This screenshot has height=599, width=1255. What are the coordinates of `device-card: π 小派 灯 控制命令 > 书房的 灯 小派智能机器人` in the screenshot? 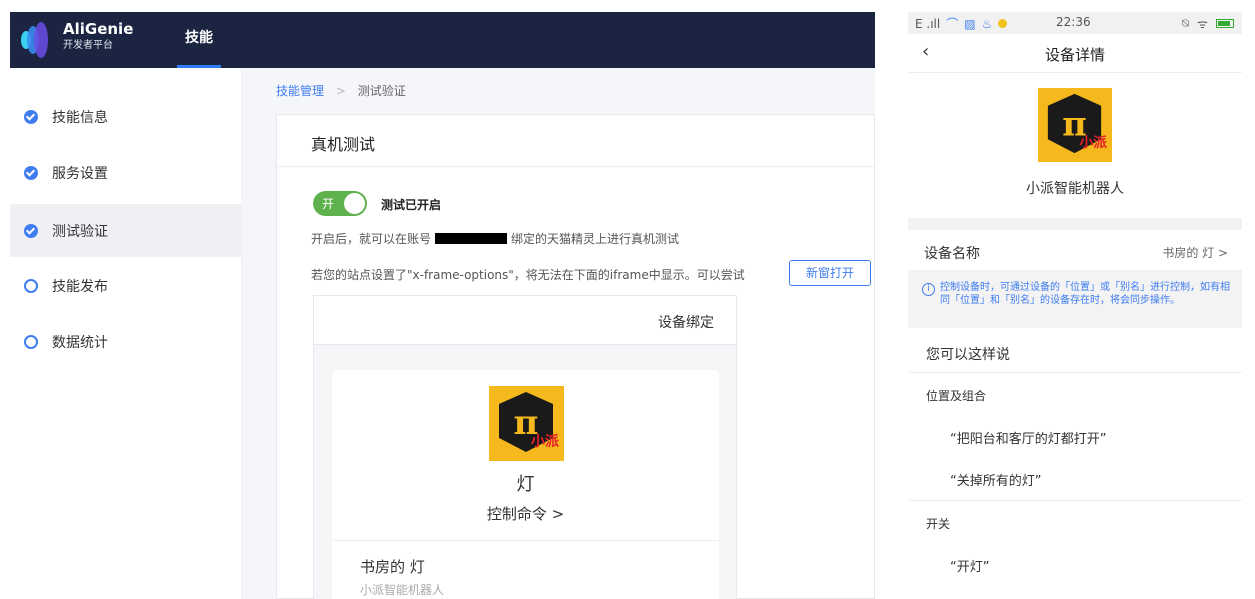 It's located at (525, 484).